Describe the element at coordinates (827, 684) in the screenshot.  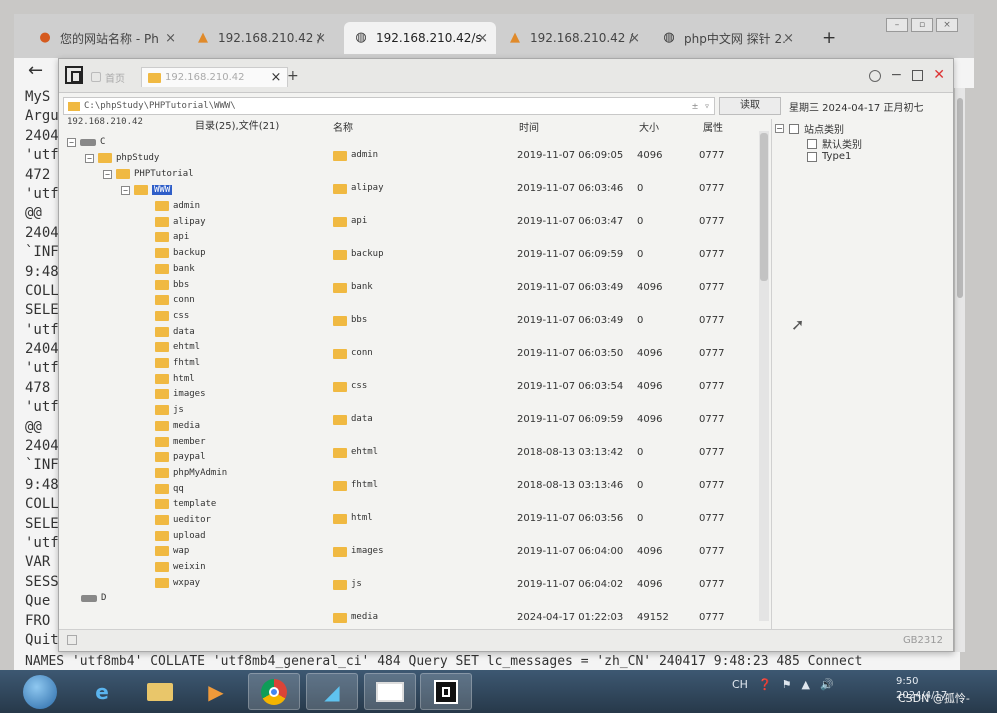
I see `tray-icon: 🔊` at that location.